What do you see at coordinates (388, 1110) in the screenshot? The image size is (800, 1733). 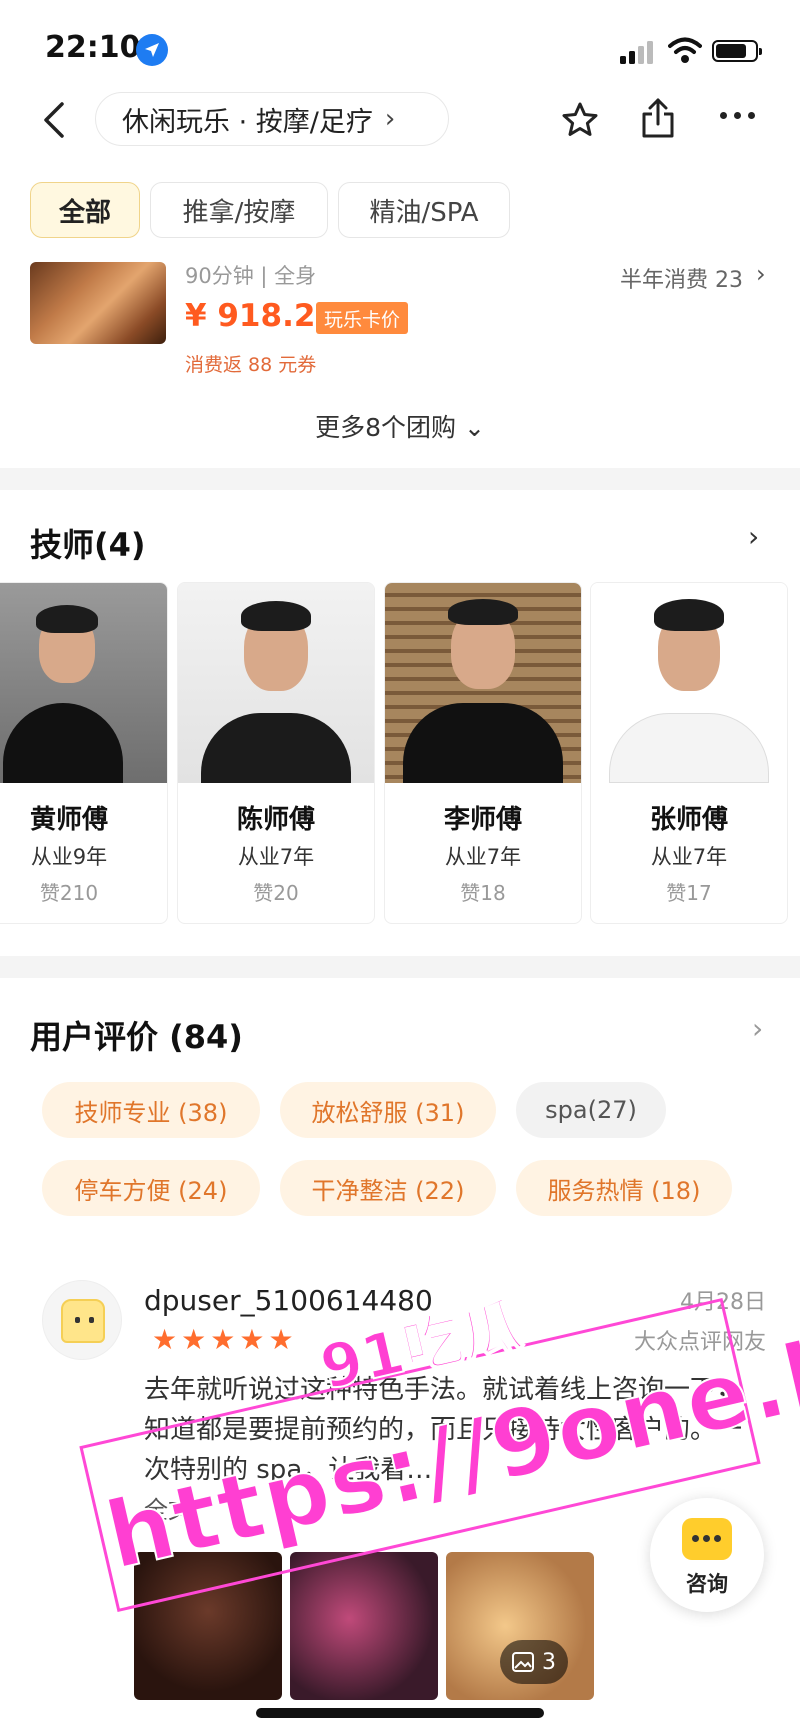 I see `review-tag: 放松舒服 (31)` at bounding box center [388, 1110].